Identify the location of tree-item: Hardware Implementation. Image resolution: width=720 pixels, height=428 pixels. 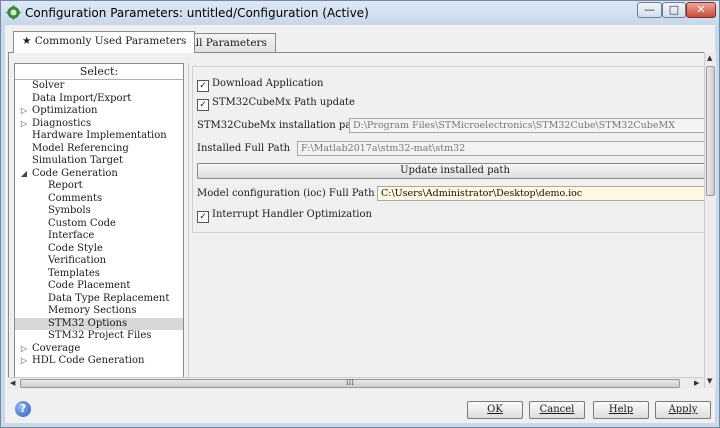
(99, 136).